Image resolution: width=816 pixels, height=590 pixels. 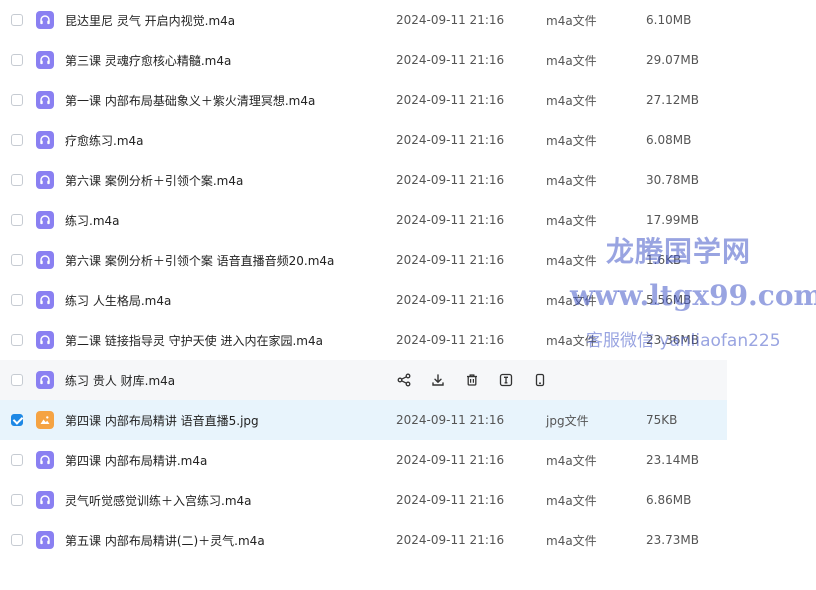 What do you see at coordinates (669, 500) in the screenshot?
I see `file-size: 6.86MB` at bounding box center [669, 500].